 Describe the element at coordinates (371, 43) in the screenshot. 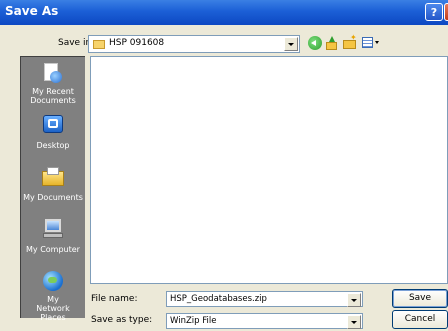

I see `views-menu-icon` at that location.